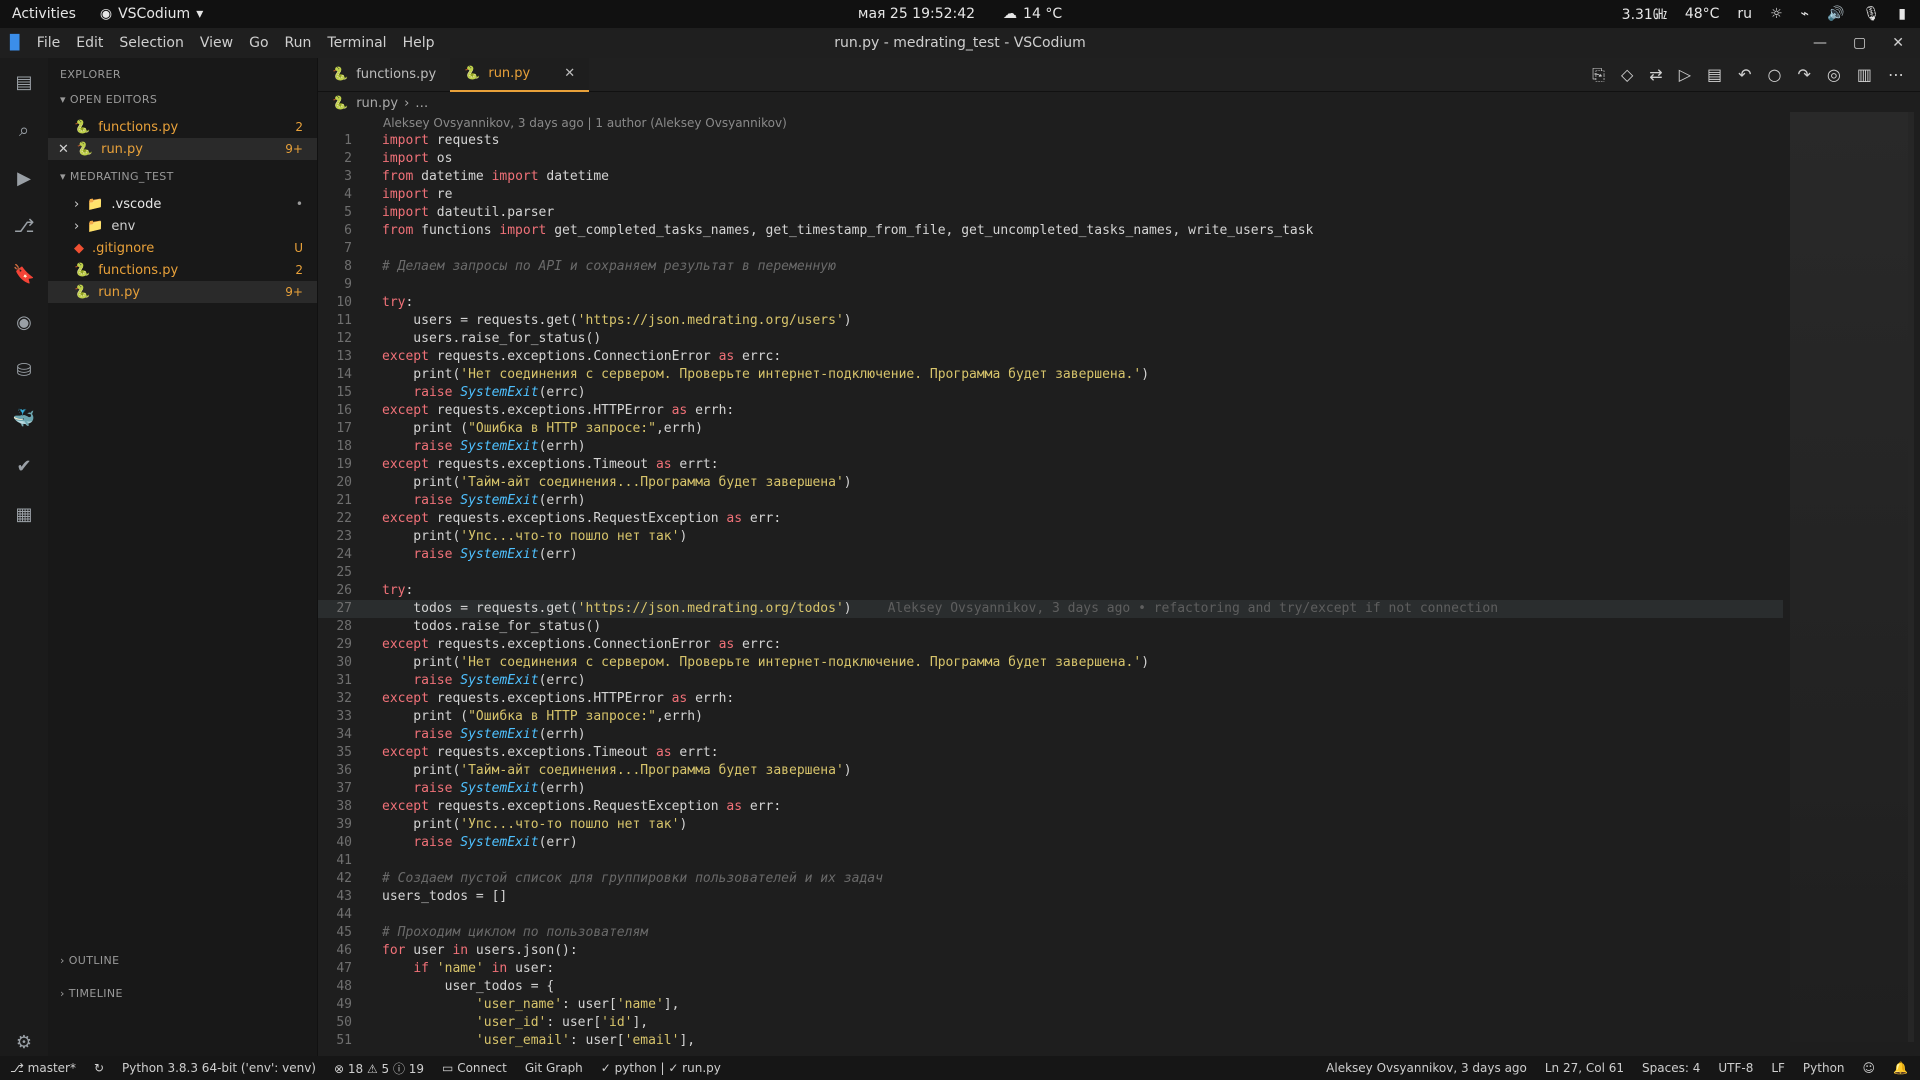 The image size is (1920, 1080). What do you see at coordinates (1911, 577) in the screenshot?
I see `scrollbar` at bounding box center [1911, 577].